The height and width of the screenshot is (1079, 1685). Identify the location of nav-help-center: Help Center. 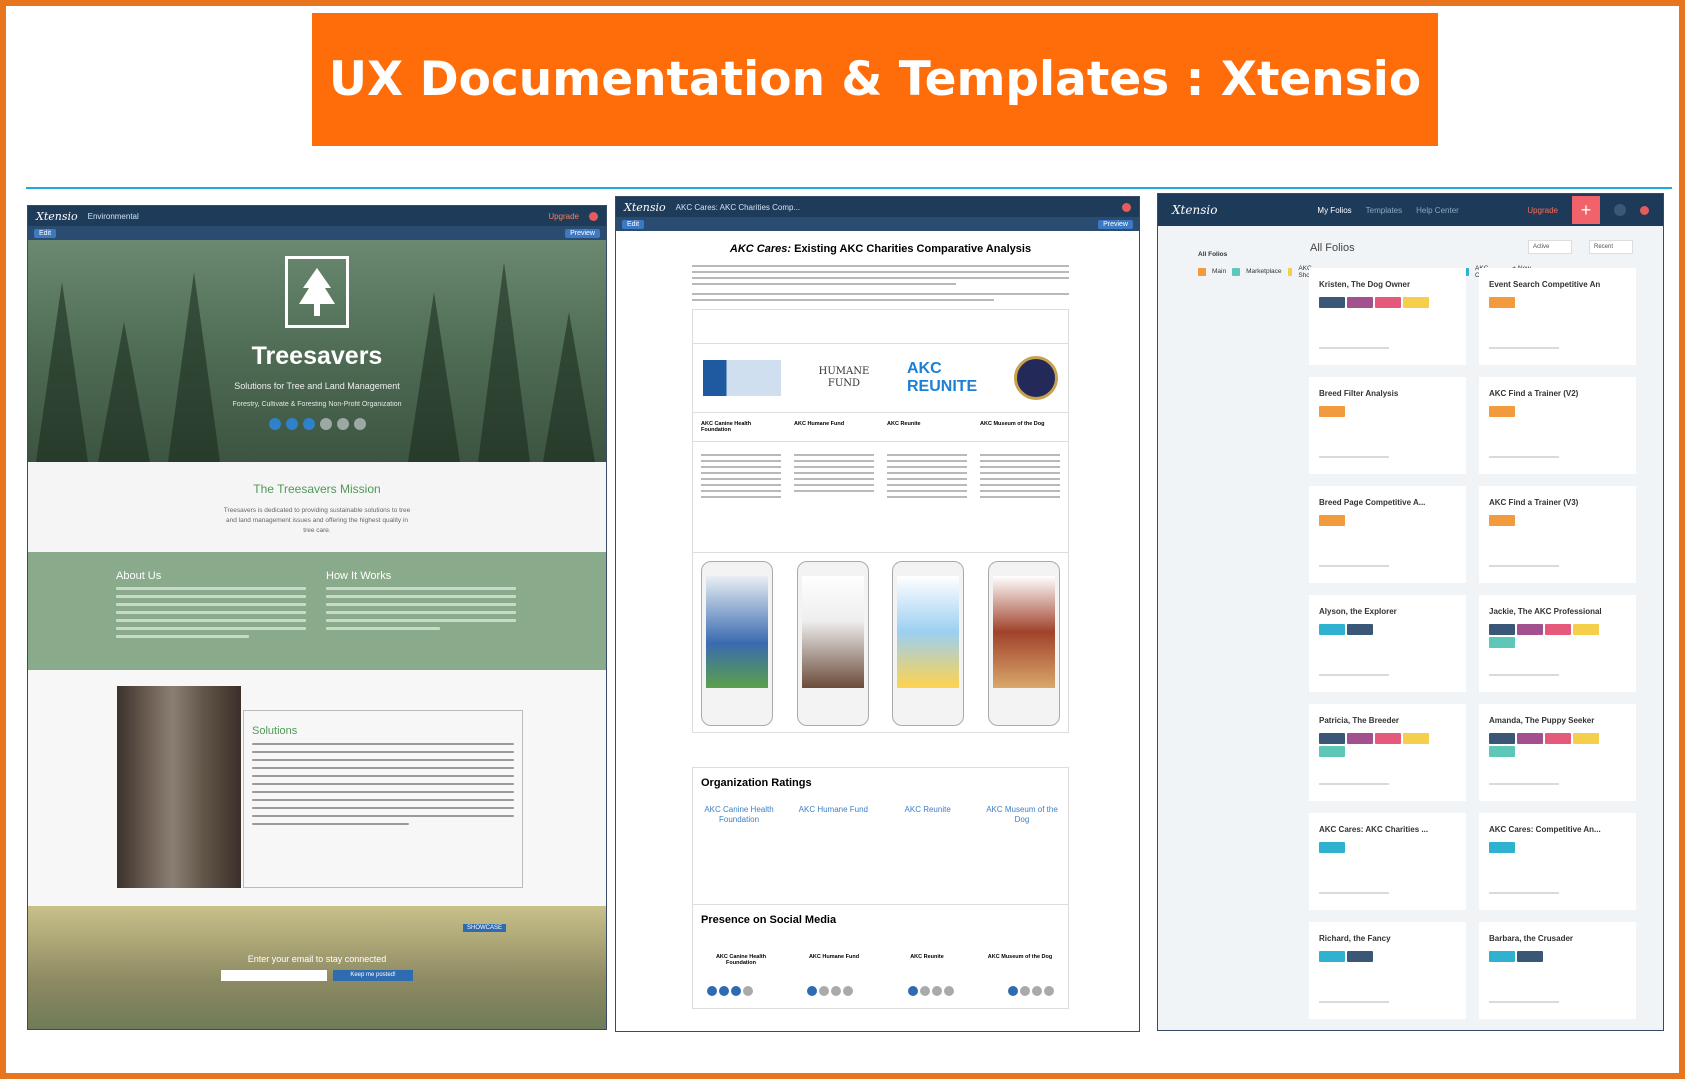
(1437, 210).